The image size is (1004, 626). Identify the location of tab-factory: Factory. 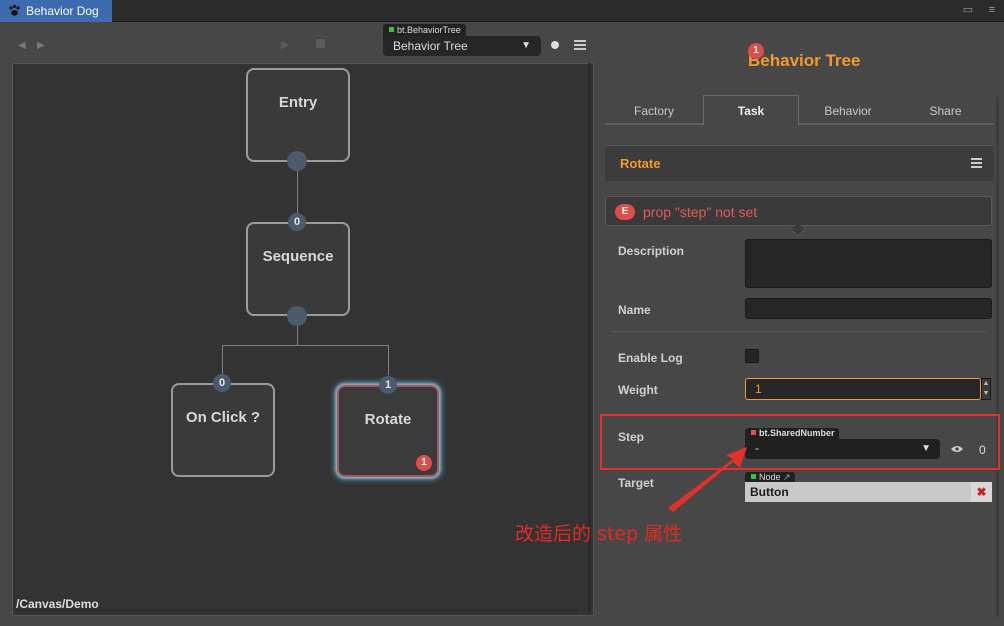
(654, 111).